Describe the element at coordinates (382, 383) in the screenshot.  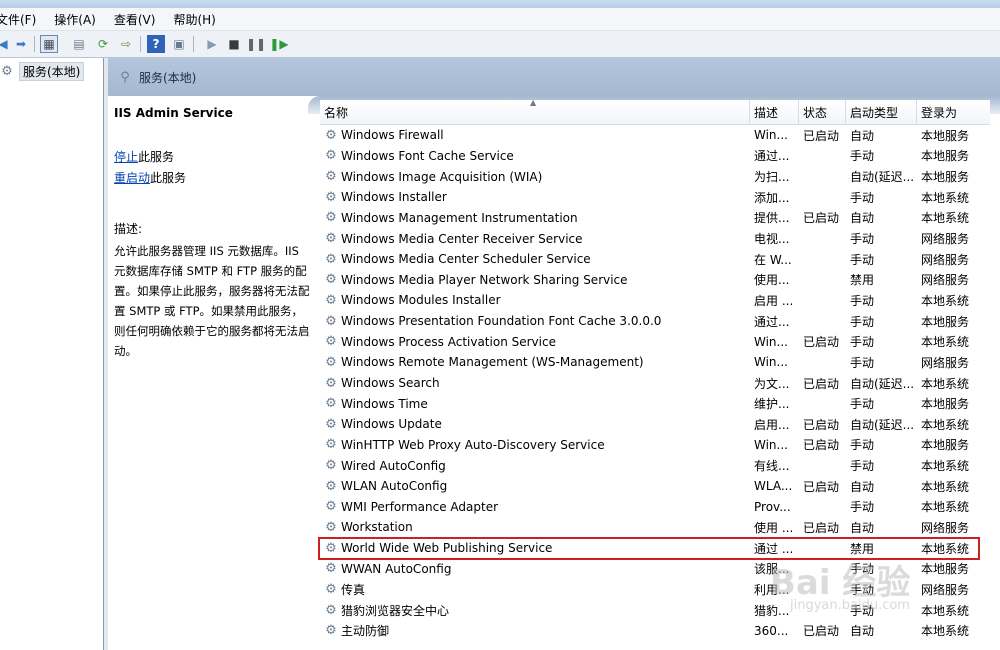
I see `service-name: ⚙ Windows Search` at that location.